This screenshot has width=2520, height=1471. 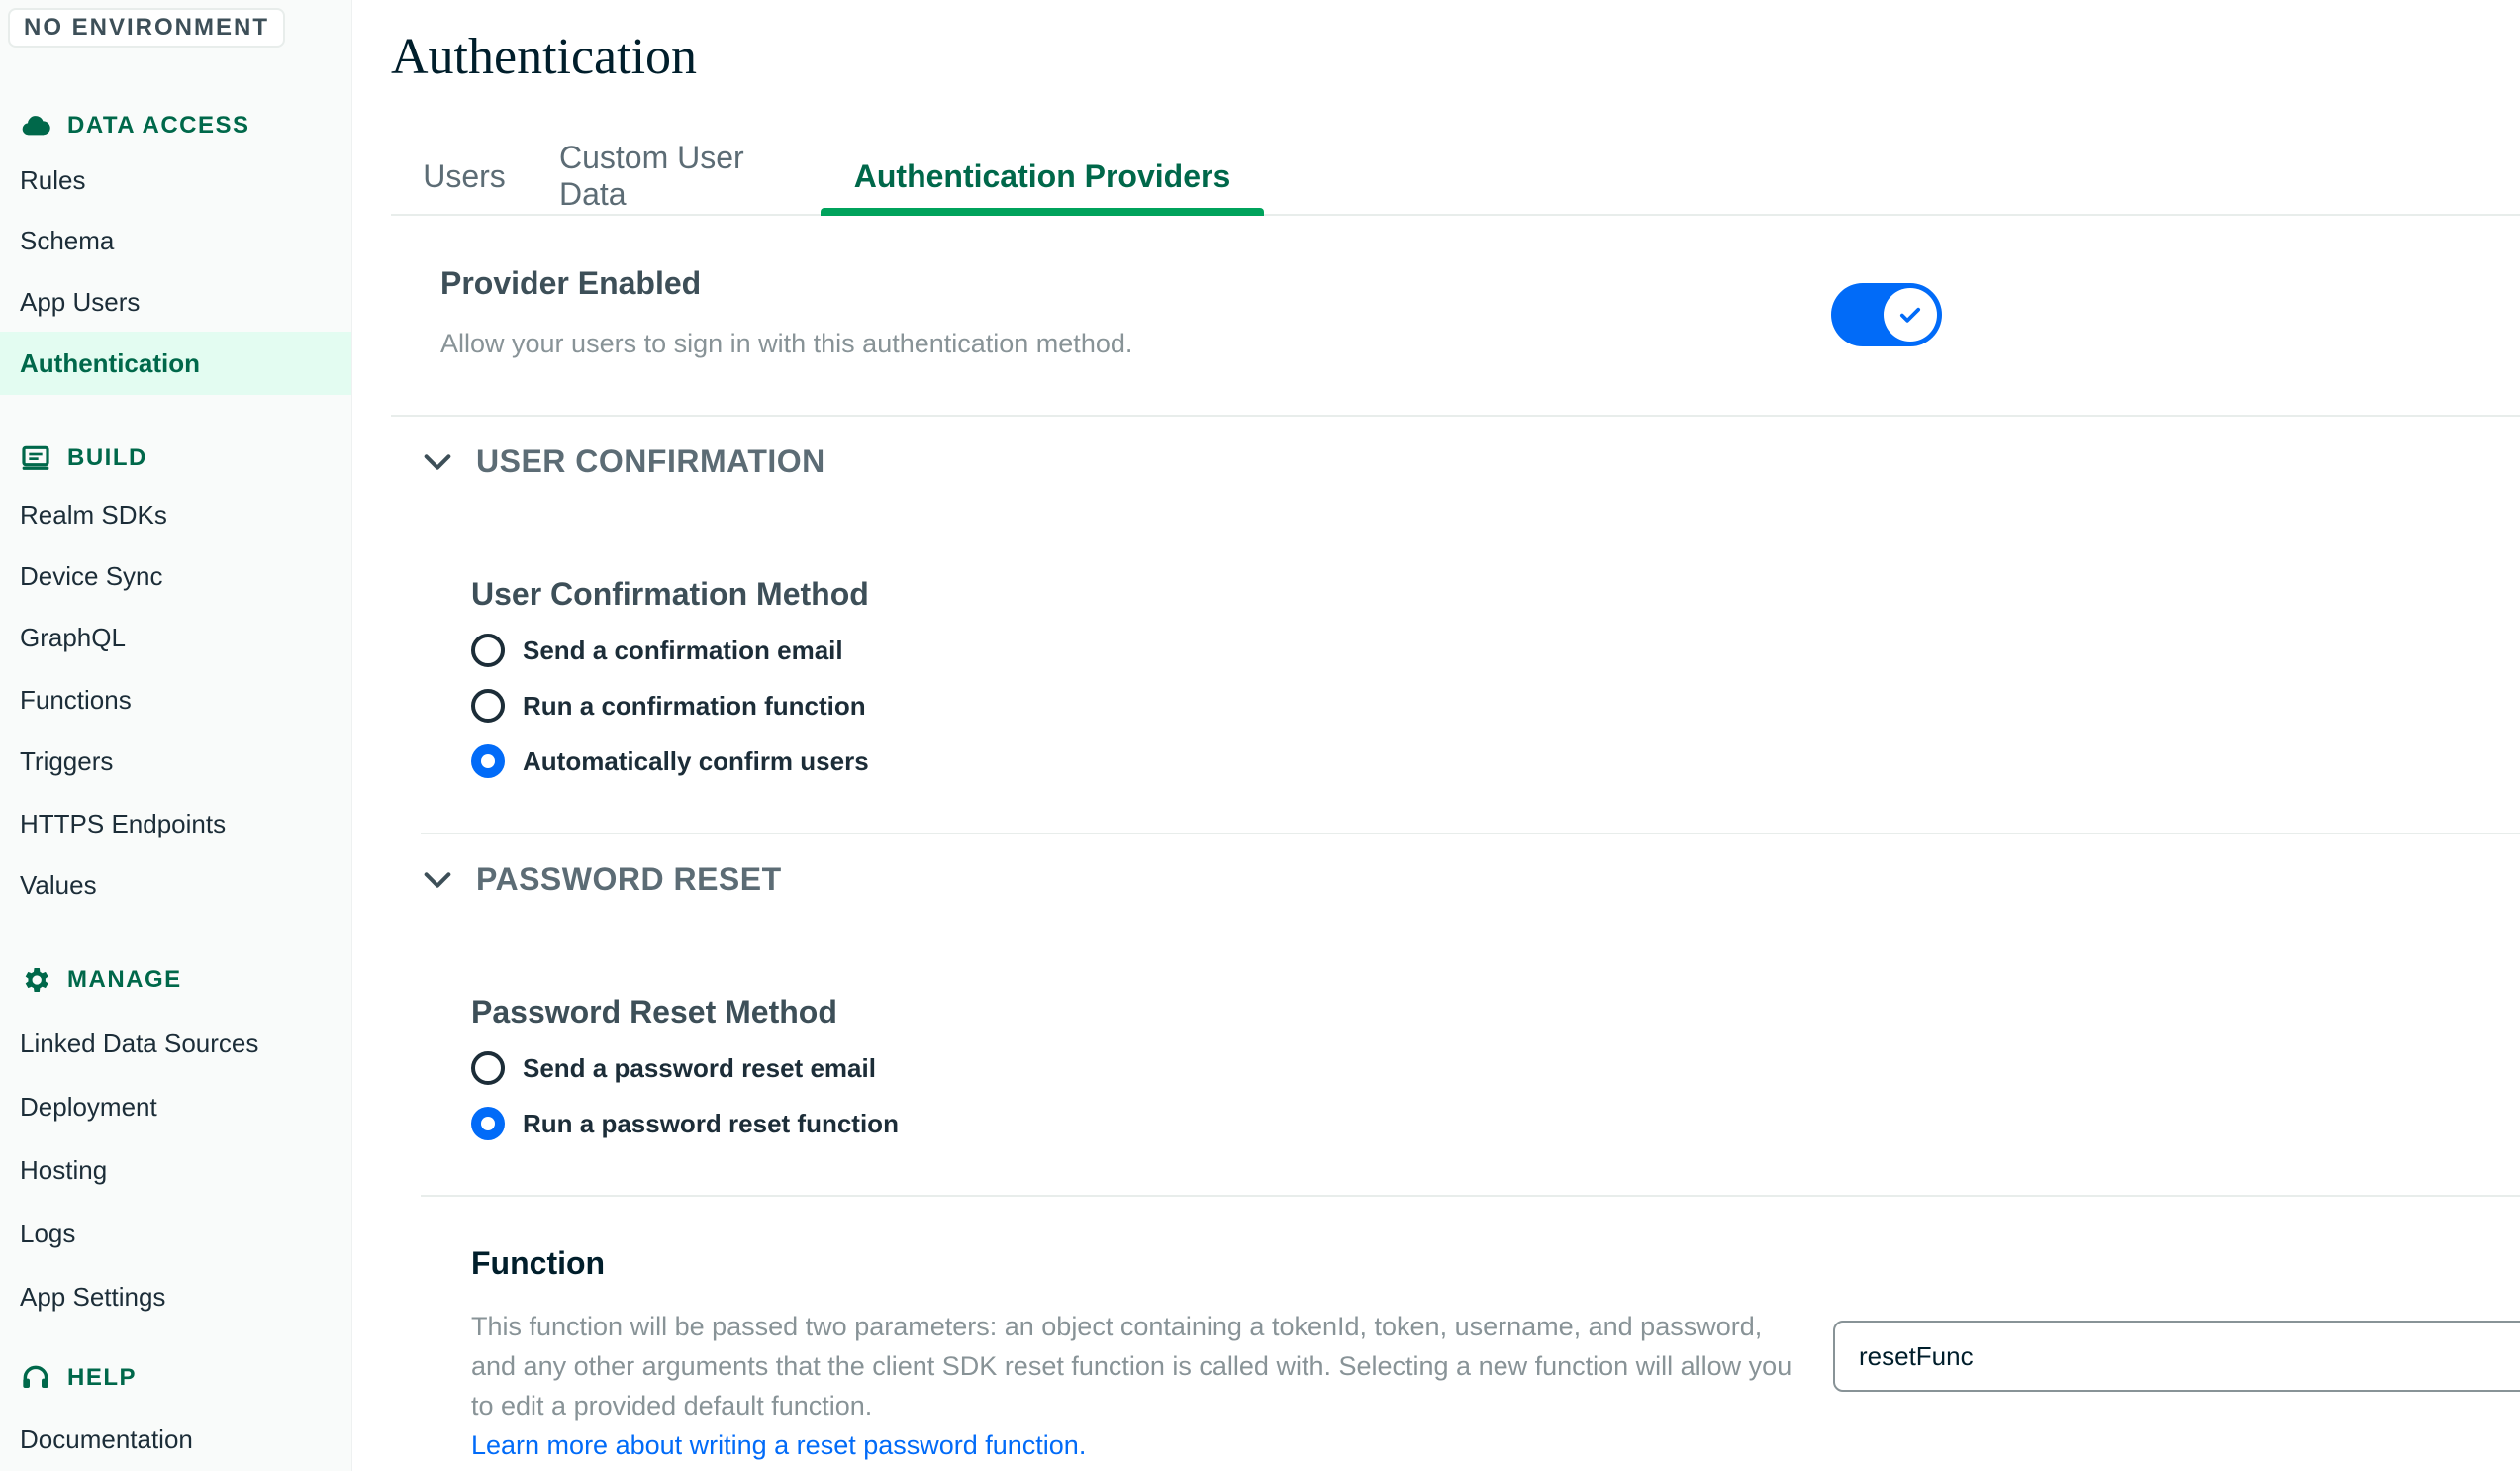 What do you see at coordinates (175, 700) in the screenshot?
I see `sidebar-item-functions: Functions` at bounding box center [175, 700].